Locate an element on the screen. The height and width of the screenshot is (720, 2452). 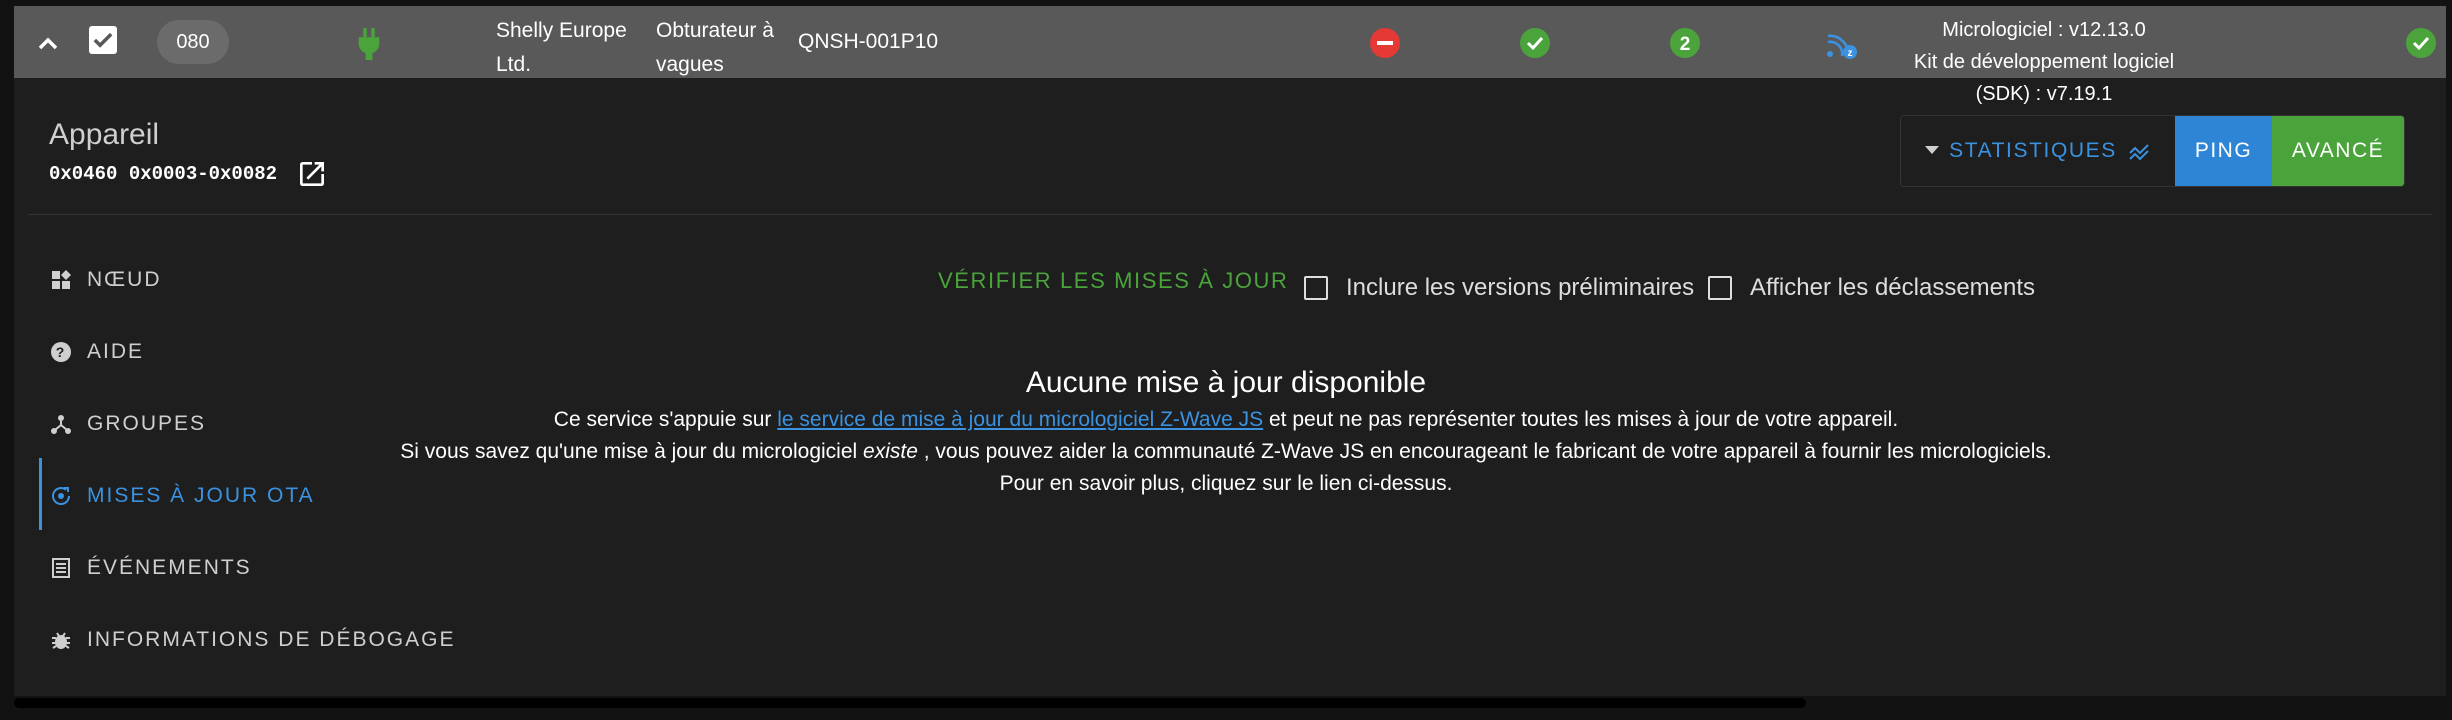
statistics-label: STATISTIQUES is located at coordinates (2033, 150).